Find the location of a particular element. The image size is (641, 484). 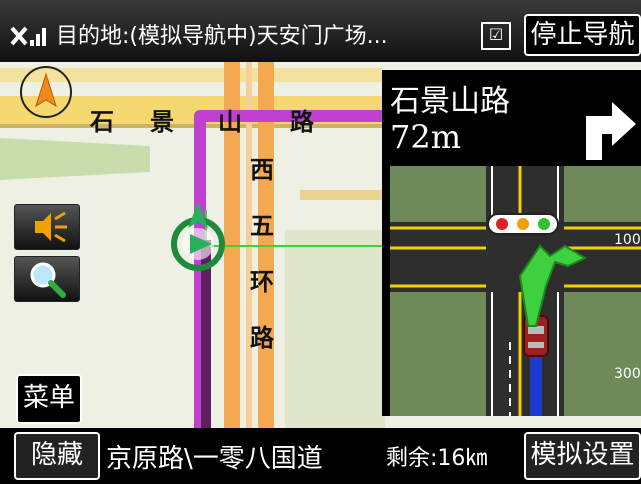

bottom-bar: 隐藏 京原路\一零八国道 剩余:16㎞ 模拟设置 is located at coordinates (320, 456).